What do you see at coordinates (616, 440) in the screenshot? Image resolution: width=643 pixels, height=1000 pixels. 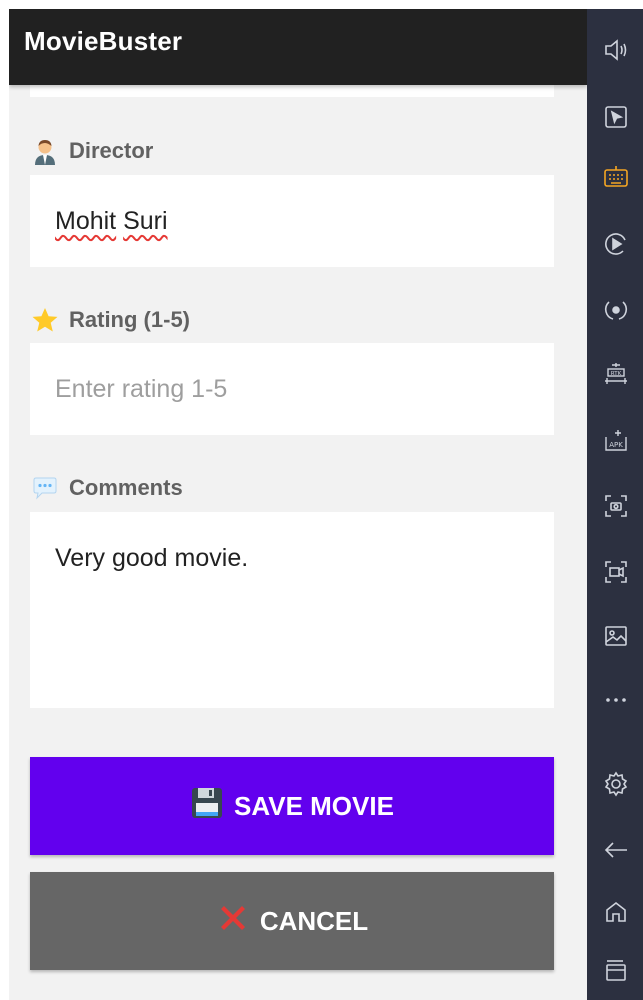 I see `apk-icon: APK` at bounding box center [616, 440].